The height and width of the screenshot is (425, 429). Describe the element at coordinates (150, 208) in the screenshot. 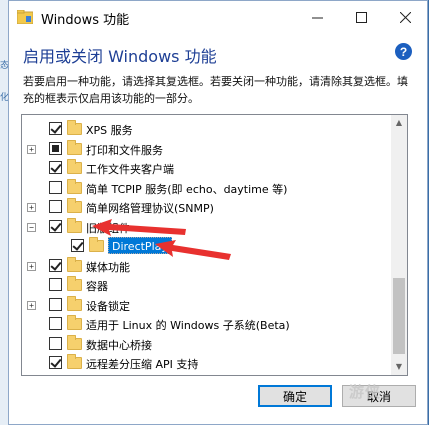

I see `feature-label: 简单网络管理协议(SNMP)` at that location.